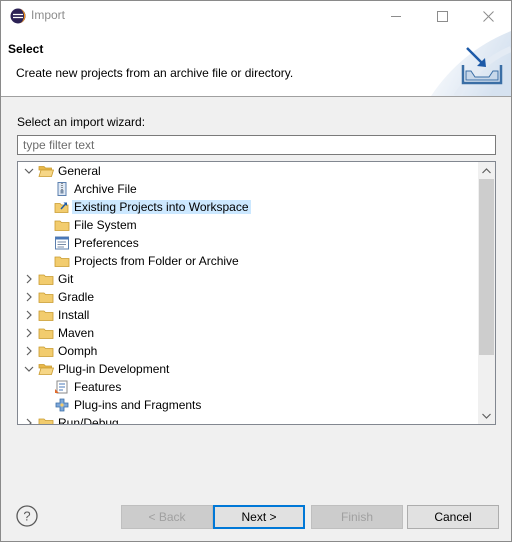 This screenshot has height=542, width=512. Describe the element at coordinates (62, 405) in the screenshot. I see `plugins-icon` at that location.